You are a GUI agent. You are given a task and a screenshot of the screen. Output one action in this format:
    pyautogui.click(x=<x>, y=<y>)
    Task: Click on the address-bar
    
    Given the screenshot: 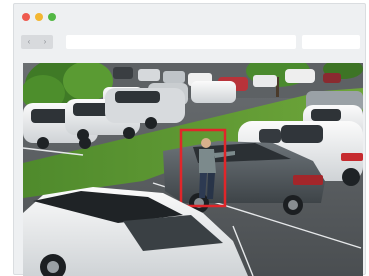 What is the action you would take?
    pyautogui.click(x=181, y=42)
    